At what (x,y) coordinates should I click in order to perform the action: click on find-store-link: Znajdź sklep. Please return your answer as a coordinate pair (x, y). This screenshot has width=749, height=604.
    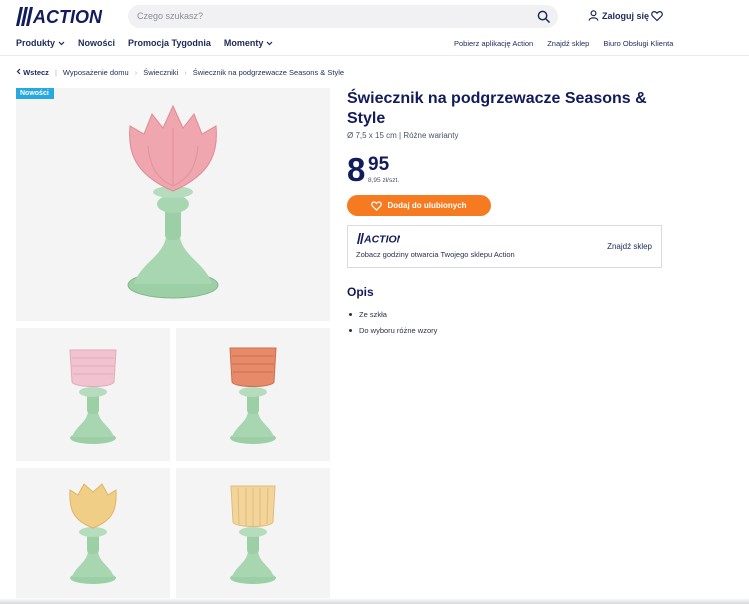
    Looking at the image, I should click on (629, 246).